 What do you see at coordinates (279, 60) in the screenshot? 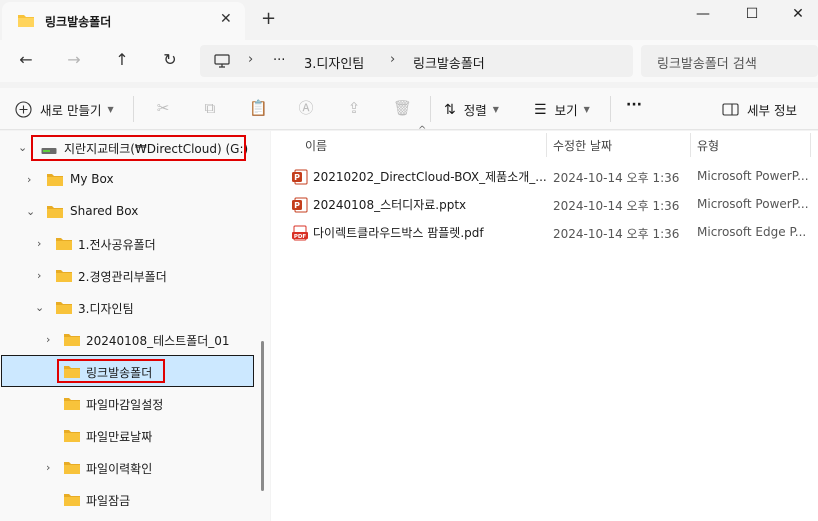
I see `breadcrumb-more: ···` at bounding box center [279, 60].